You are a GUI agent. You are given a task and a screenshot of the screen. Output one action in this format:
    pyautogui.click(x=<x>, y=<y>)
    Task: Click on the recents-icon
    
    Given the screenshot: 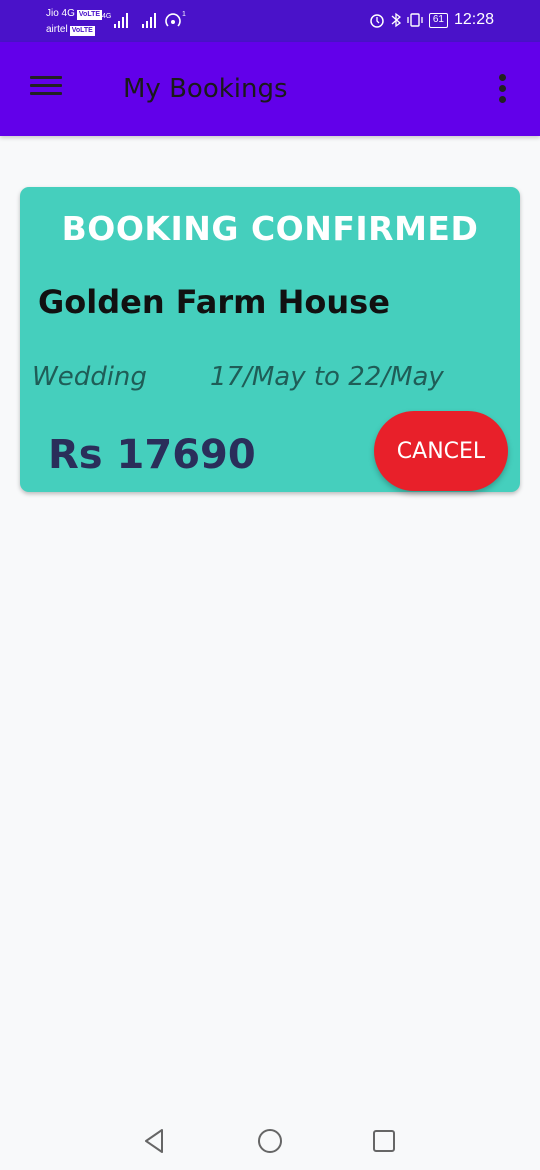 What is the action you would take?
    pyautogui.click(x=384, y=1141)
    